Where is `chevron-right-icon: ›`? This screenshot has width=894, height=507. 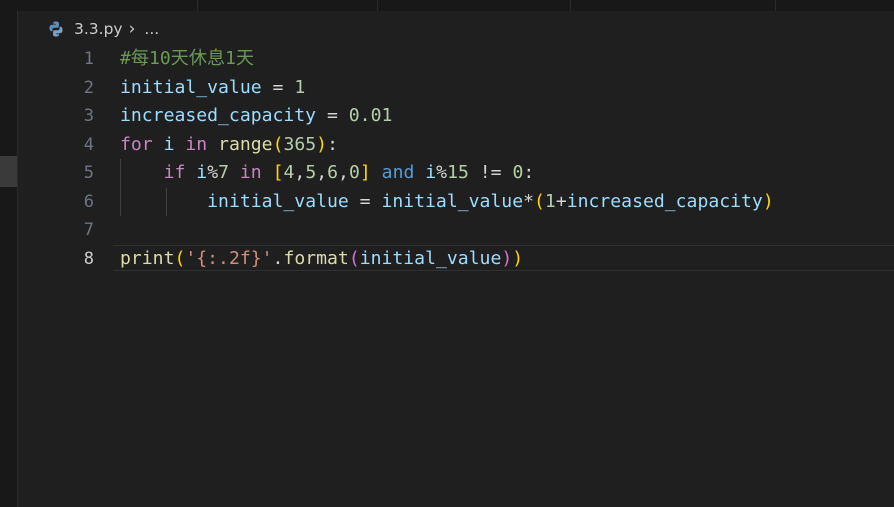
chevron-right-icon: › is located at coordinates (132, 28).